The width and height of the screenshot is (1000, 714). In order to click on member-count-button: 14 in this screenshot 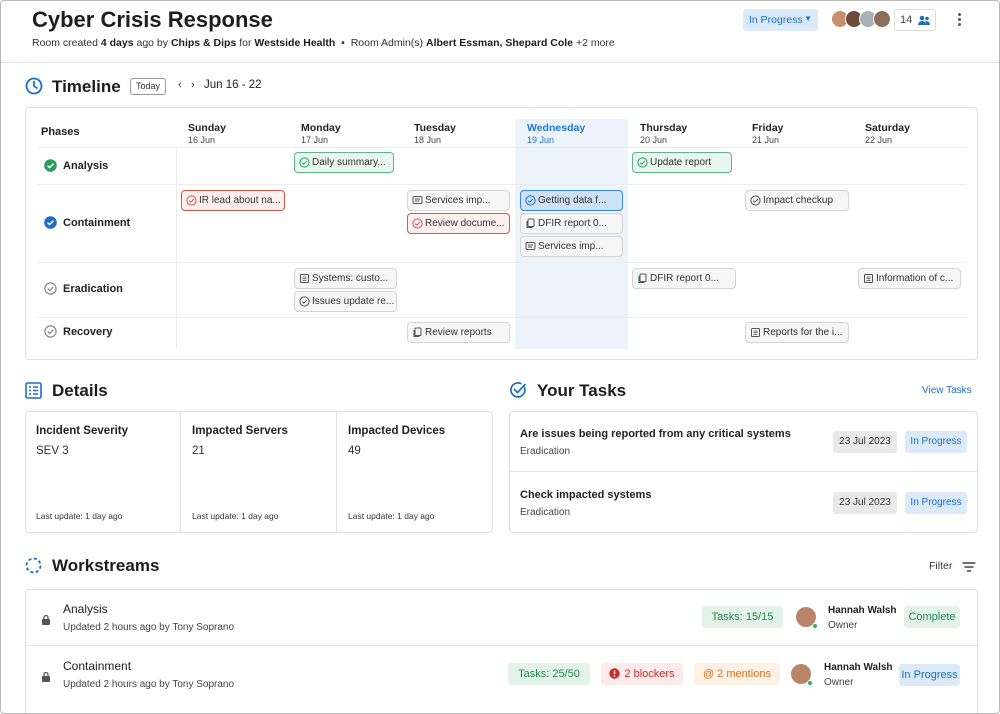, I will do `click(915, 20)`.